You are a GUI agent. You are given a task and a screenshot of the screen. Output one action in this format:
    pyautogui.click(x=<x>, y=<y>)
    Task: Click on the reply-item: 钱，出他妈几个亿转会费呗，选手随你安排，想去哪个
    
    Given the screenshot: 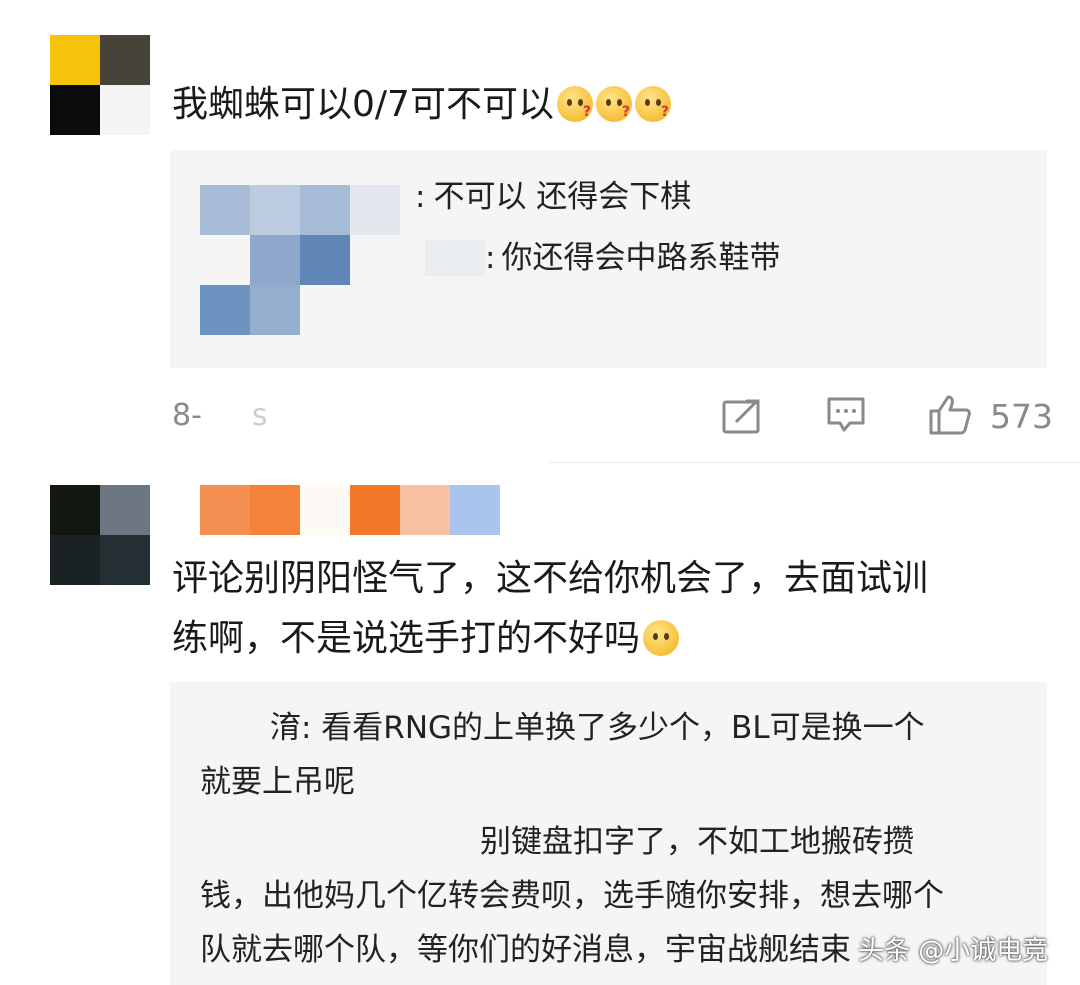 What is the action you would take?
    pyautogui.click(x=572, y=896)
    